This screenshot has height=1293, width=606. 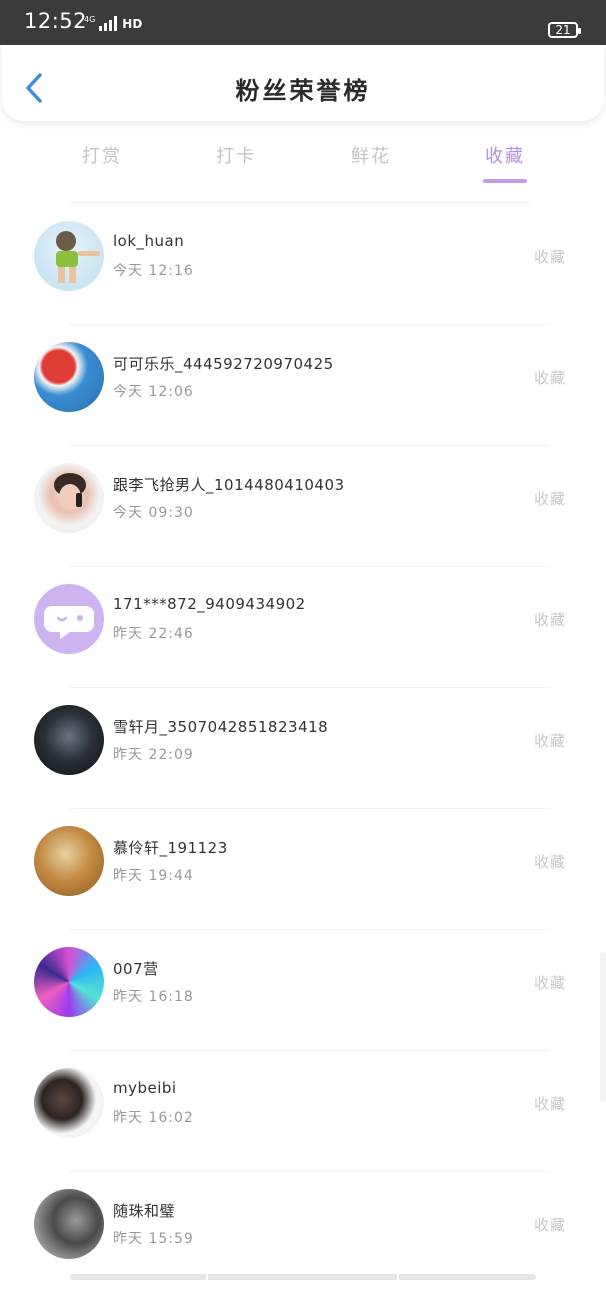 What do you see at coordinates (223, 364) in the screenshot?
I see `user-name: 可可乐乐_444592720970425` at bounding box center [223, 364].